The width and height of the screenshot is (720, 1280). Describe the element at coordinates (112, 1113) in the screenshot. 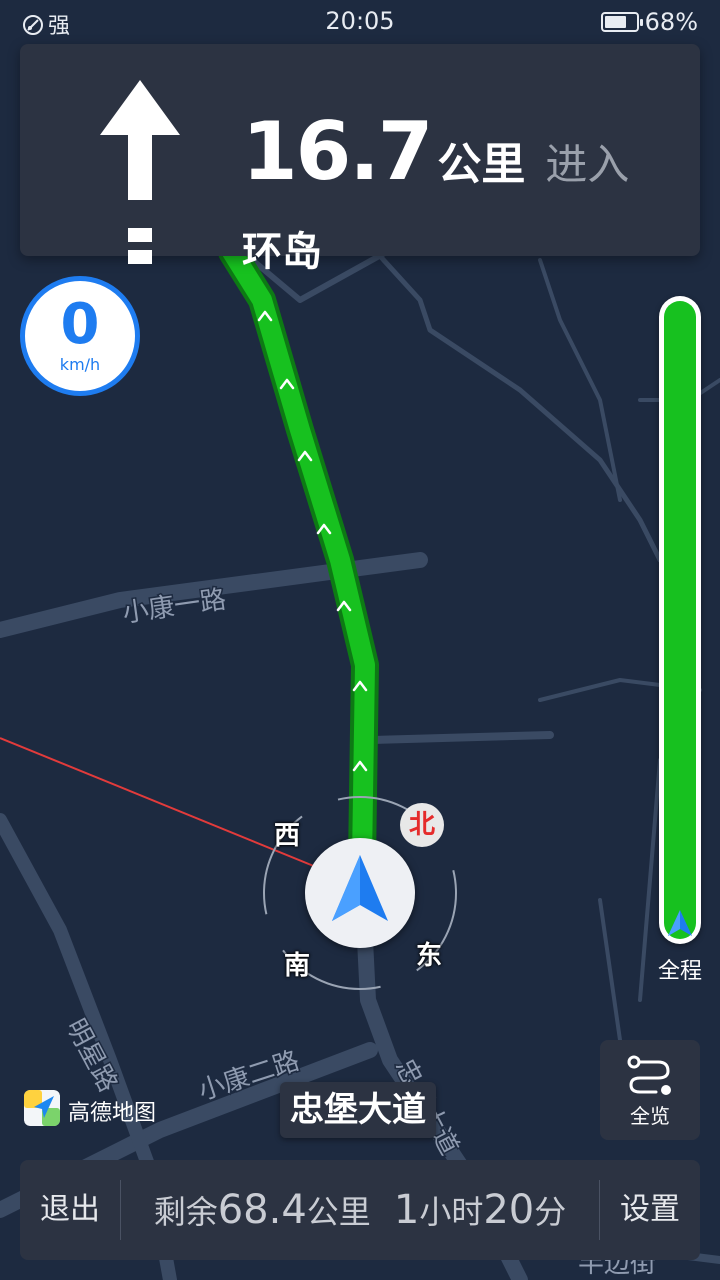

I see `amap-logo-text: 高德地图` at that location.